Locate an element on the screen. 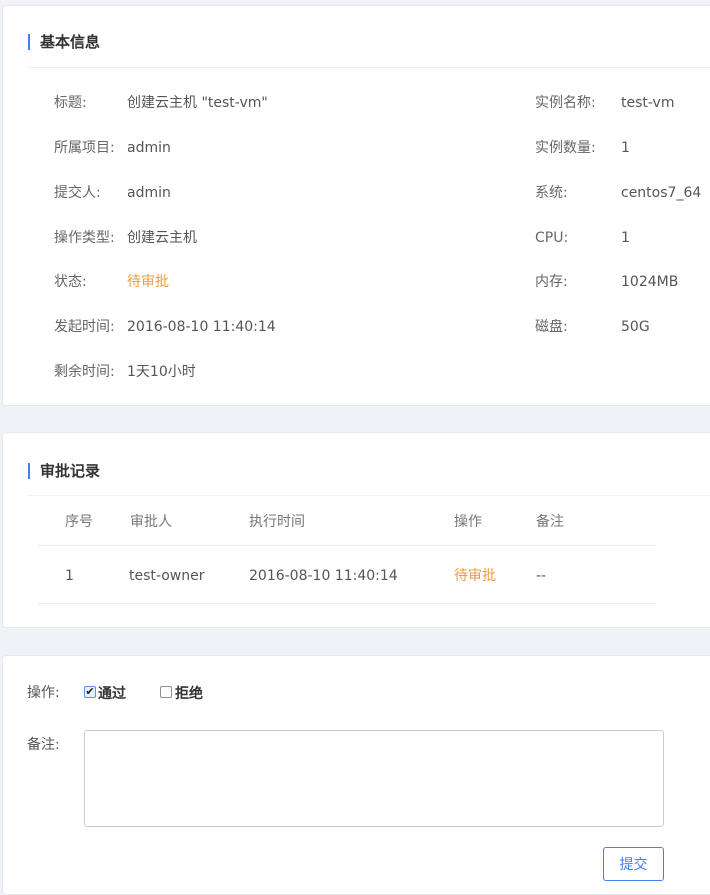 This screenshot has height=895, width=710. reject-checkbox is located at coordinates (166, 692).